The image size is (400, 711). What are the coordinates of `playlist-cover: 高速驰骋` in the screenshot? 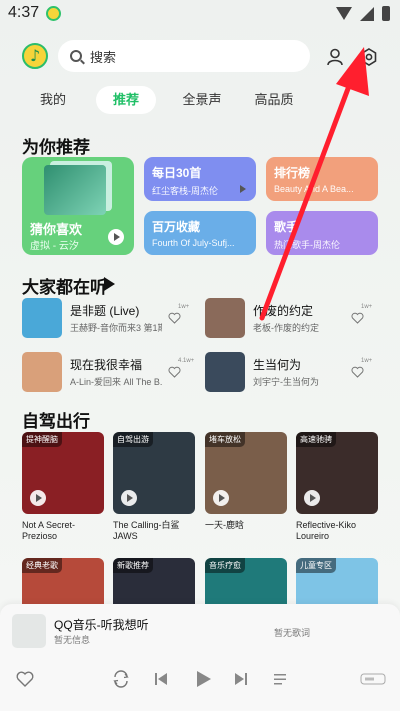 It's located at (337, 473).